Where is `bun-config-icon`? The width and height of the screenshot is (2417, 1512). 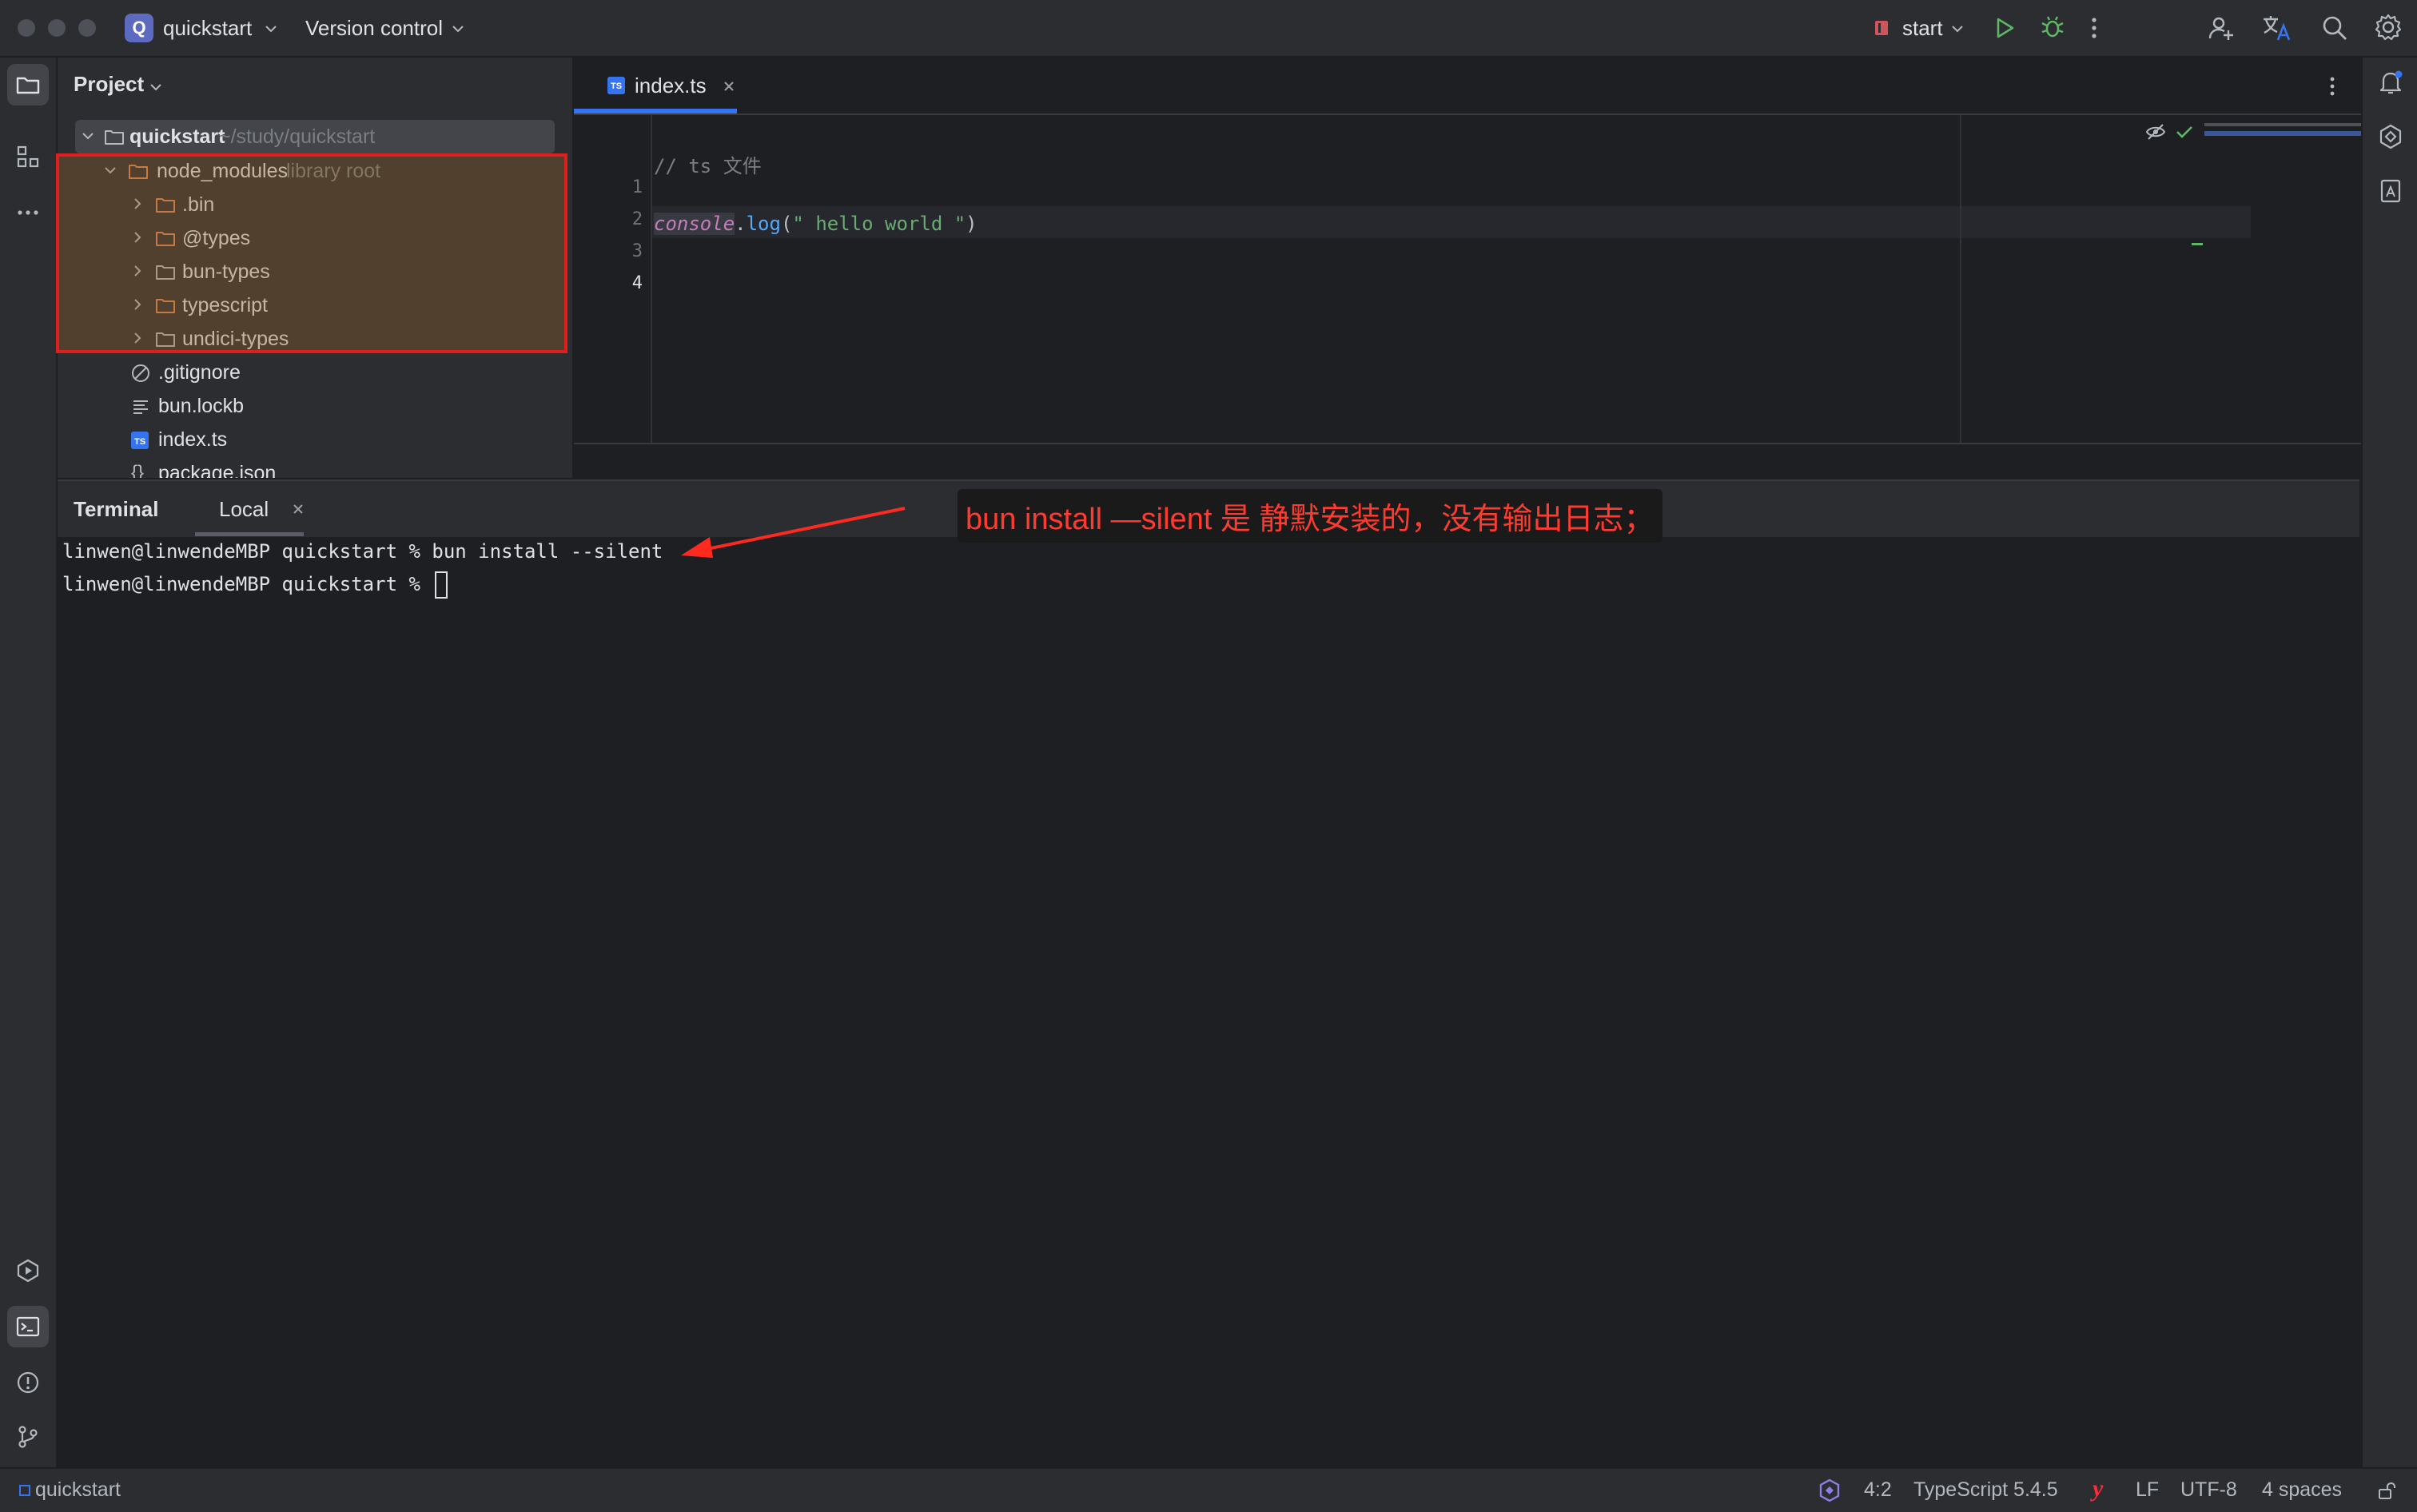 bun-config-icon is located at coordinates (1882, 28).